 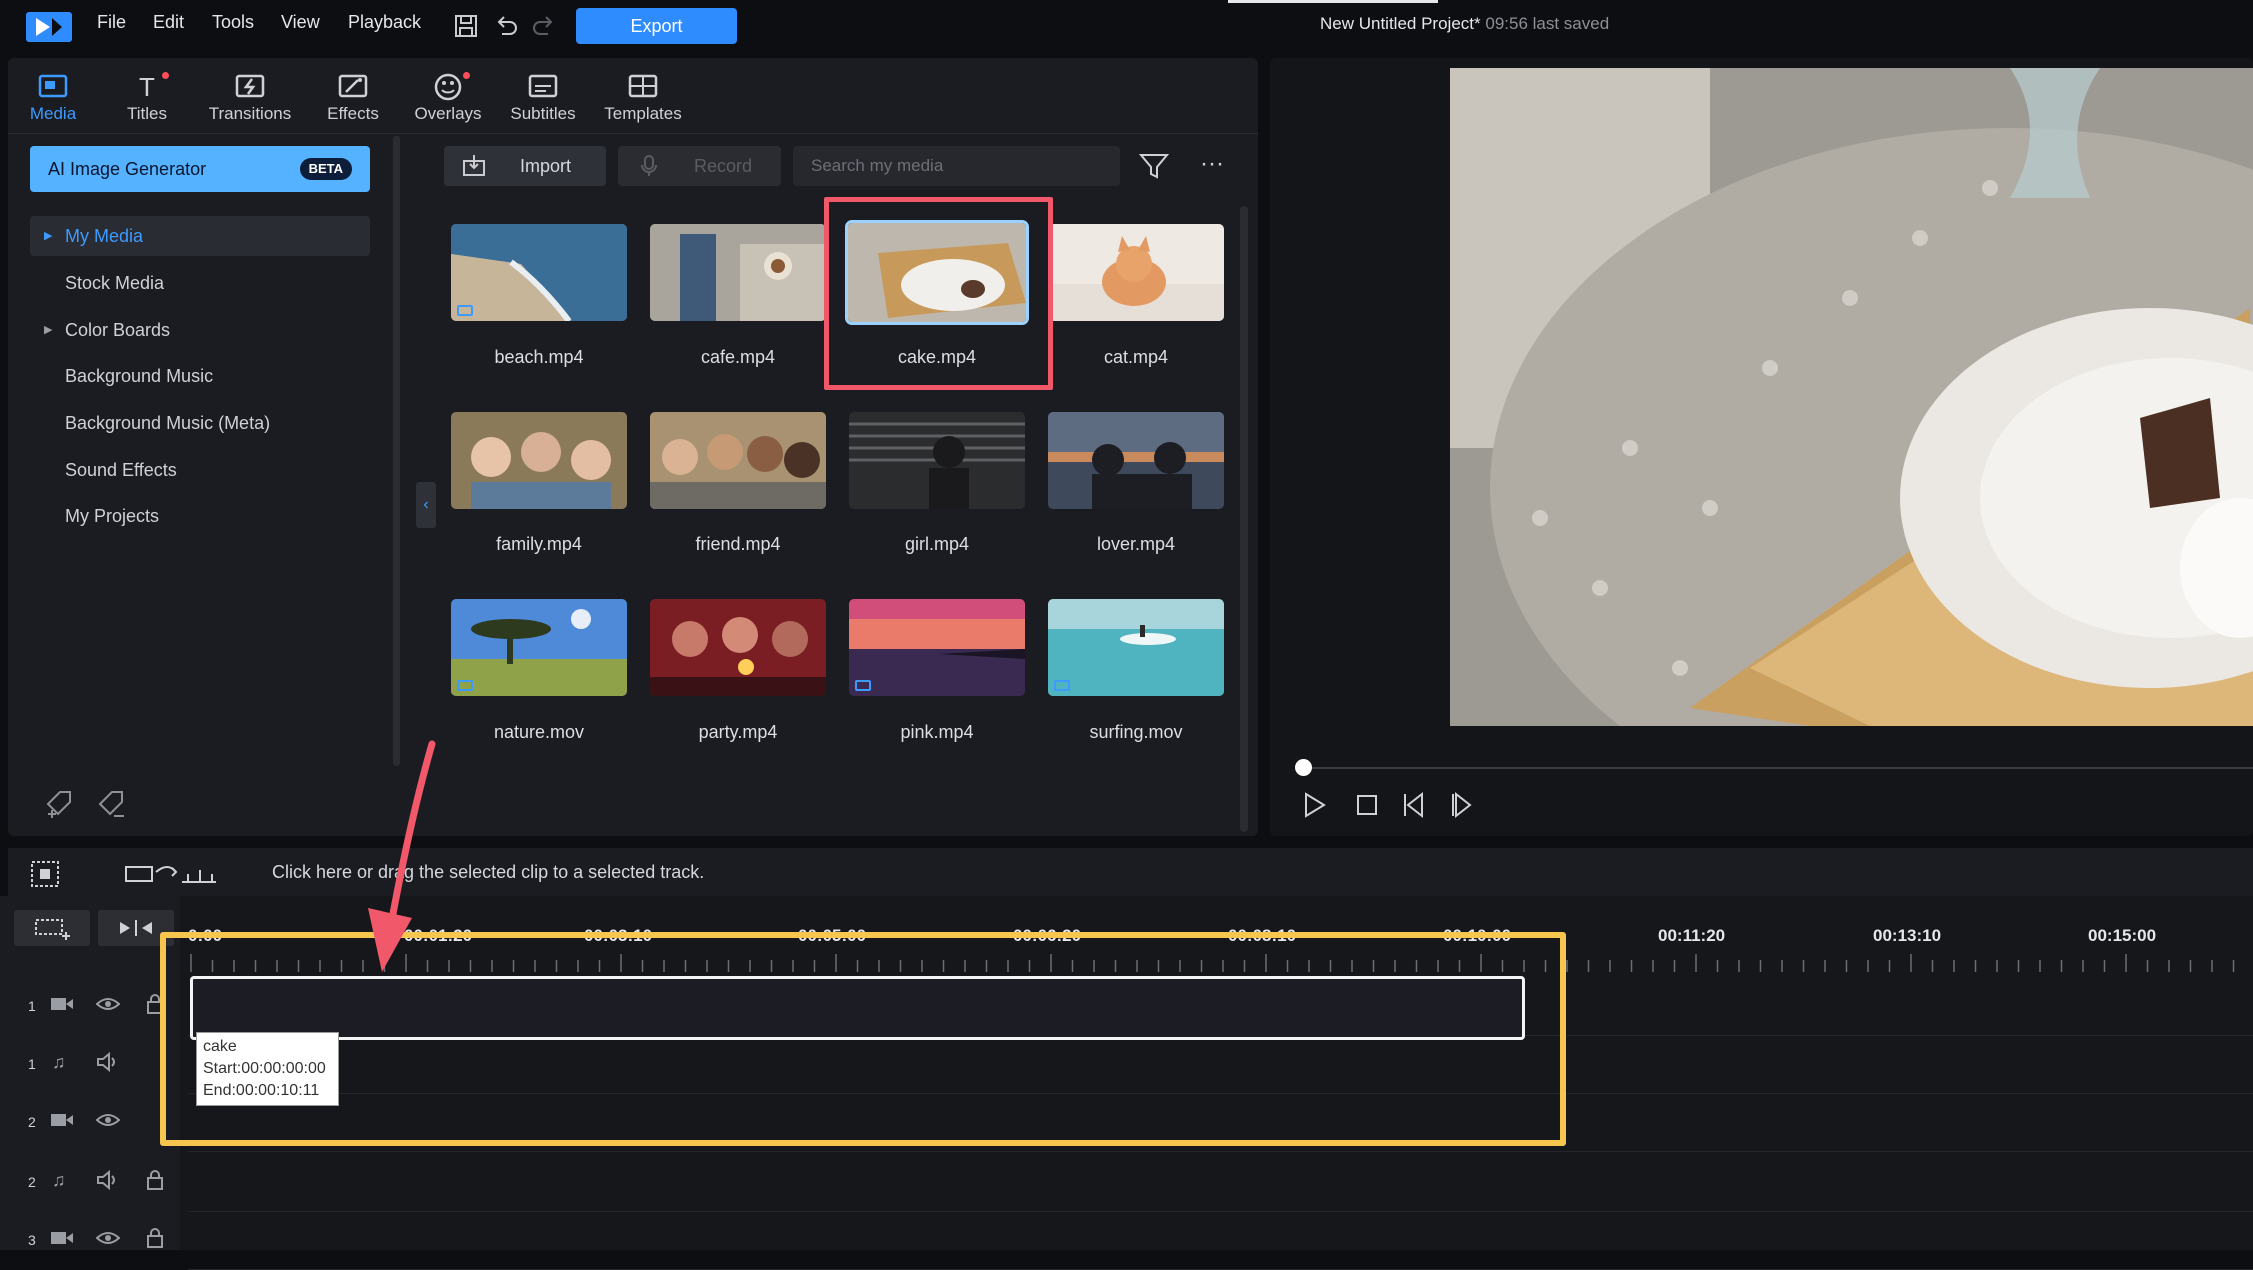 What do you see at coordinates (1136, 357) in the screenshot?
I see `media-label: cat.mp4` at bounding box center [1136, 357].